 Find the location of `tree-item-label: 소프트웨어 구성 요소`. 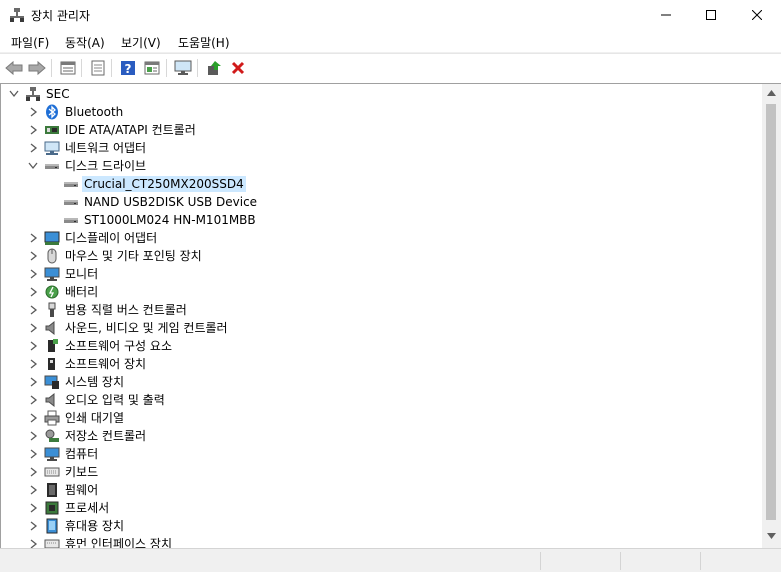

tree-item-label: 소프트웨어 구성 요소 is located at coordinates (118, 346).